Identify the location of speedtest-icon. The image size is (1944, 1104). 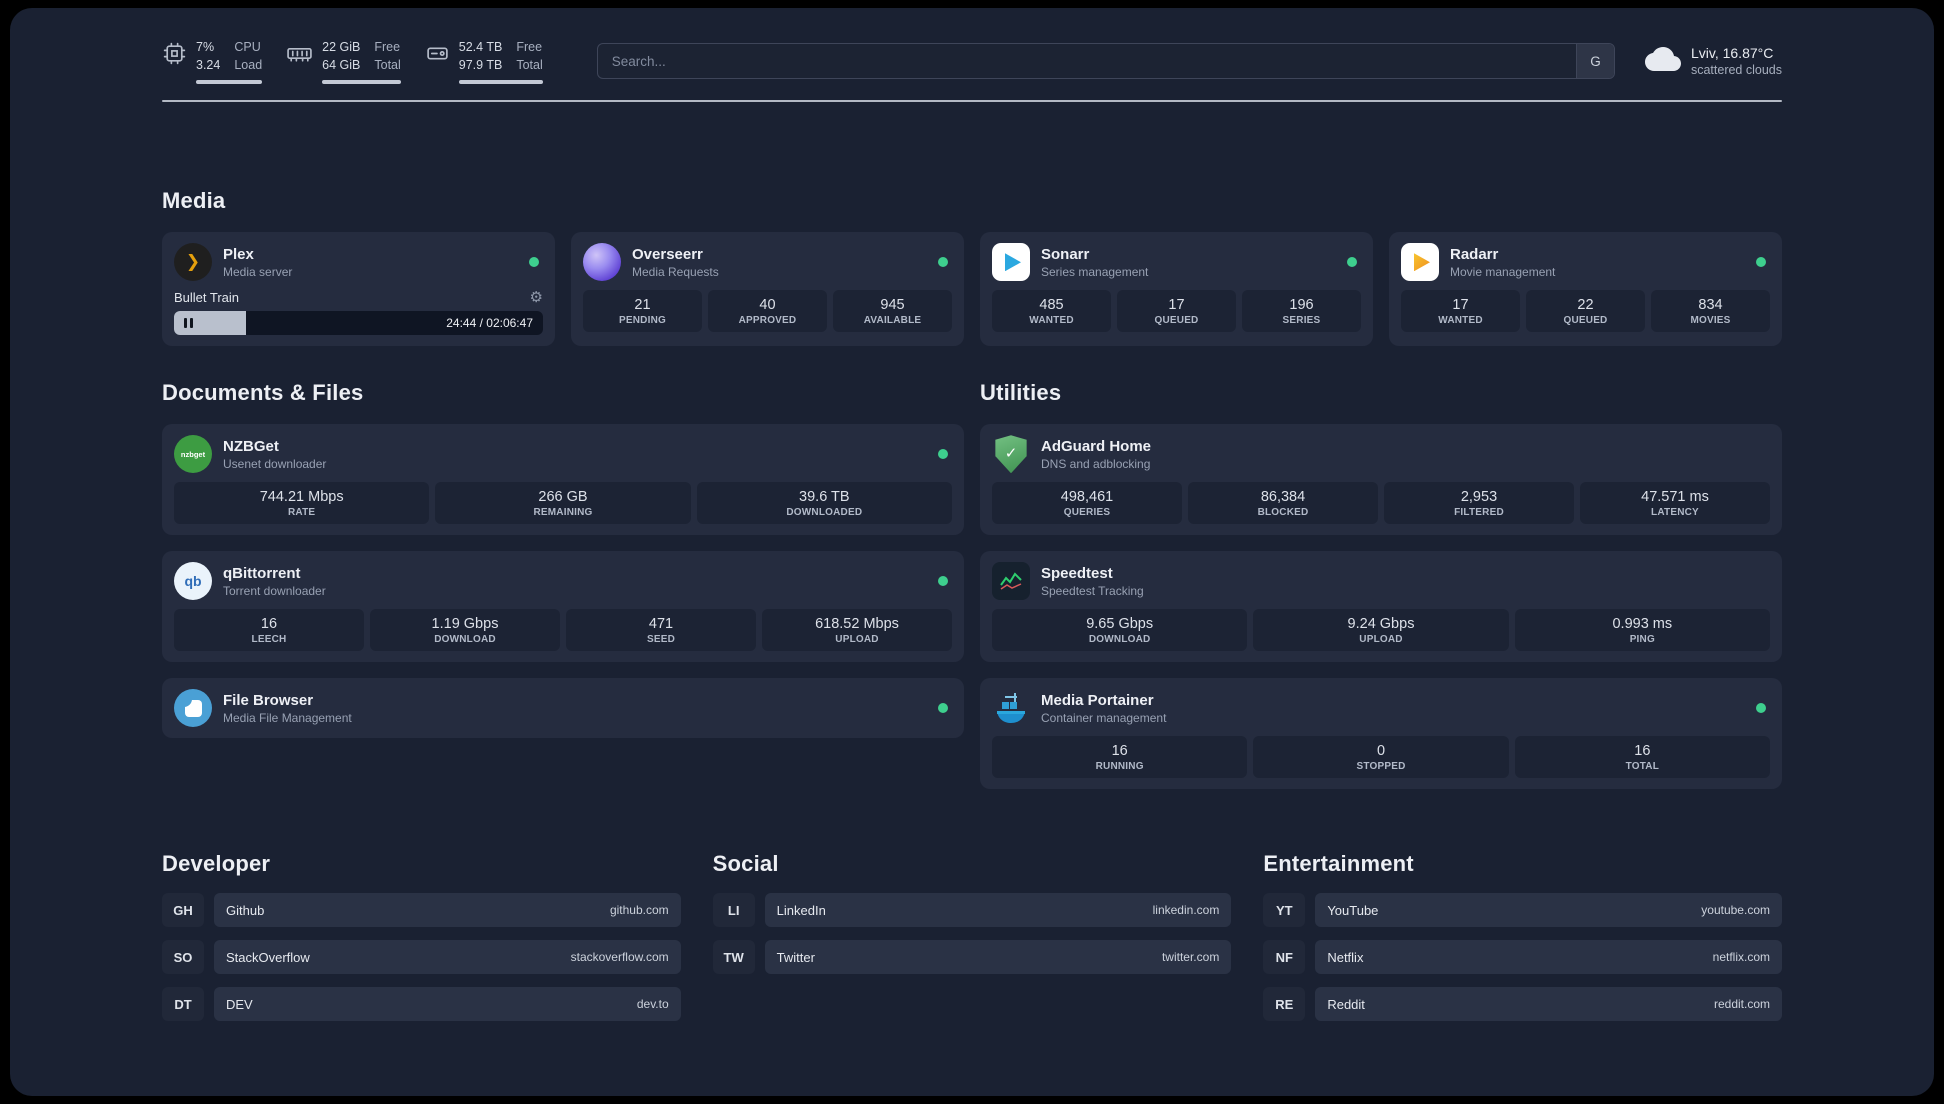
(1011, 581).